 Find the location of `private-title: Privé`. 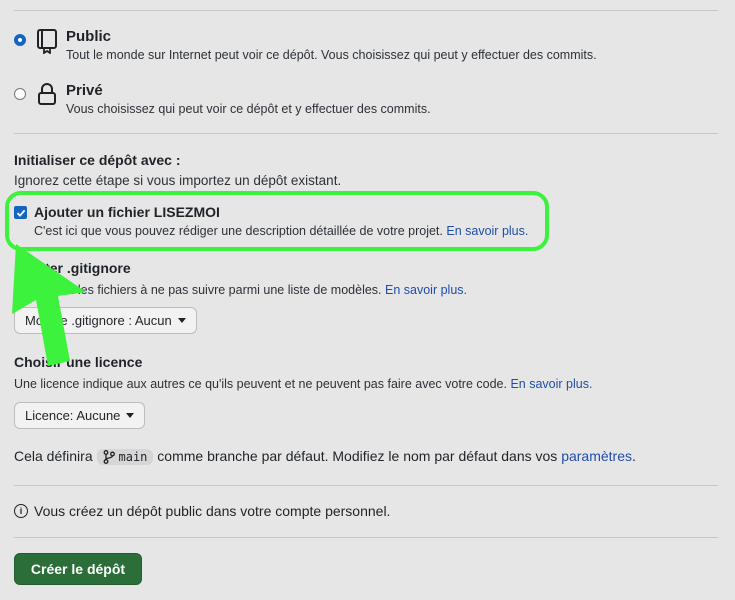

private-title: Privé is located at coordinates (84, 90).